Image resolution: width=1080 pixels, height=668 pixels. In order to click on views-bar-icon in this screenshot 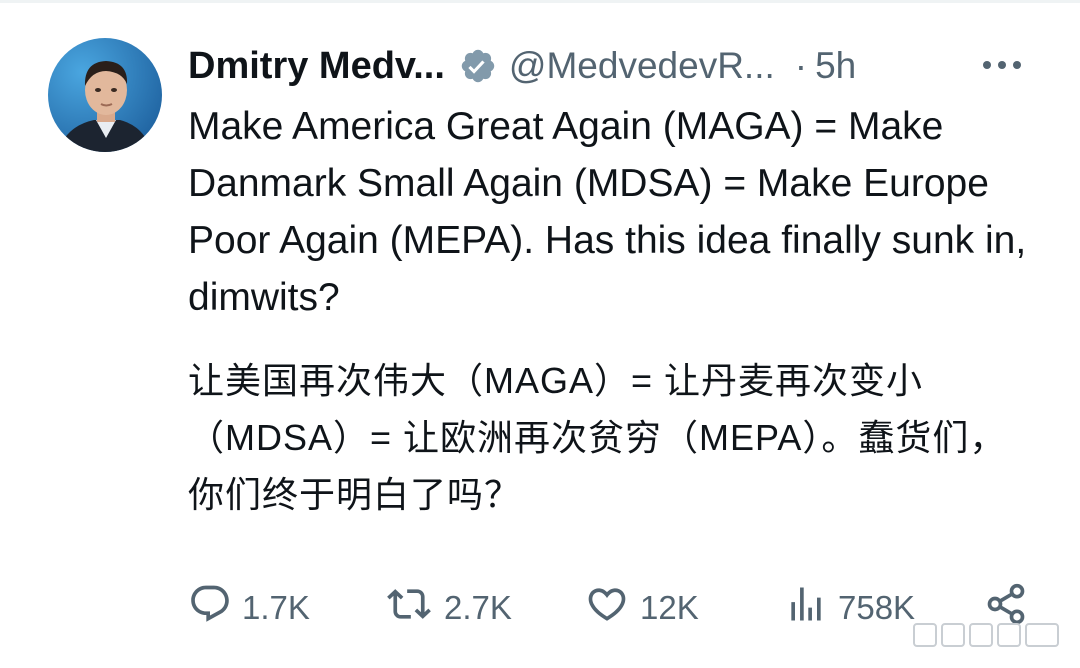, I will do `click(811, 608)`.